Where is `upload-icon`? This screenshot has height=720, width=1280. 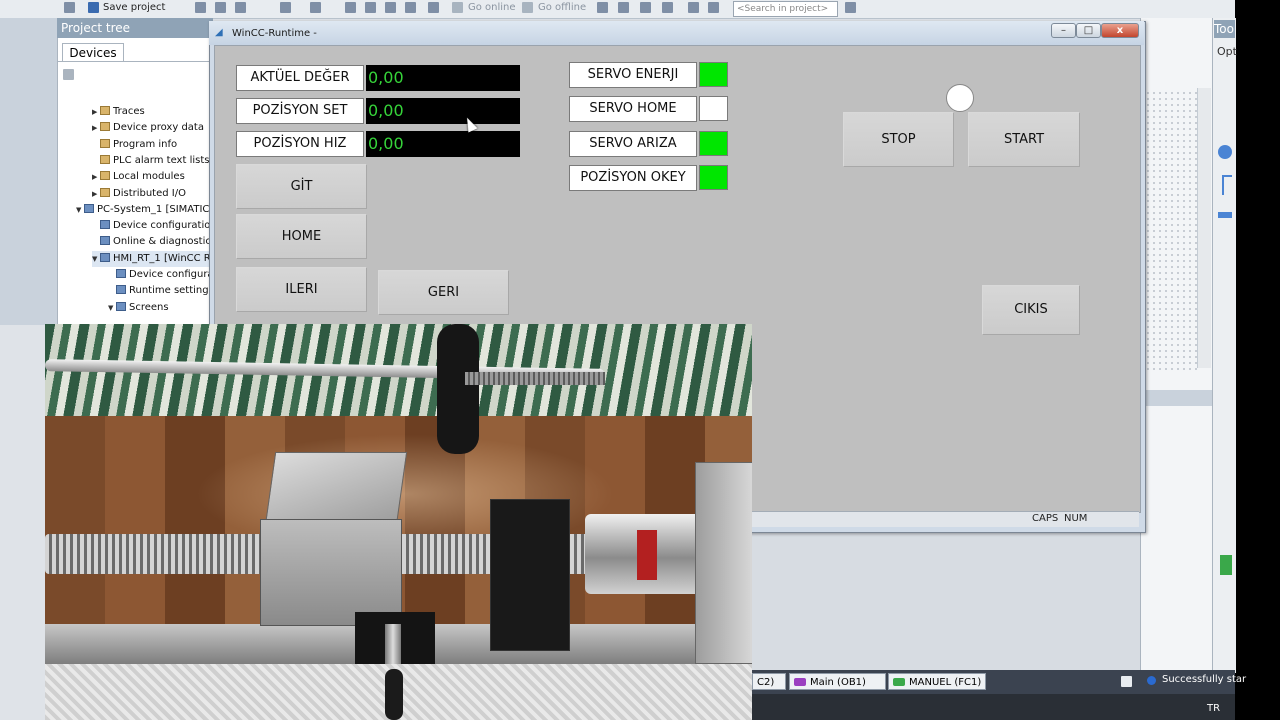
upload-icon is located at coordinates (390, 7).